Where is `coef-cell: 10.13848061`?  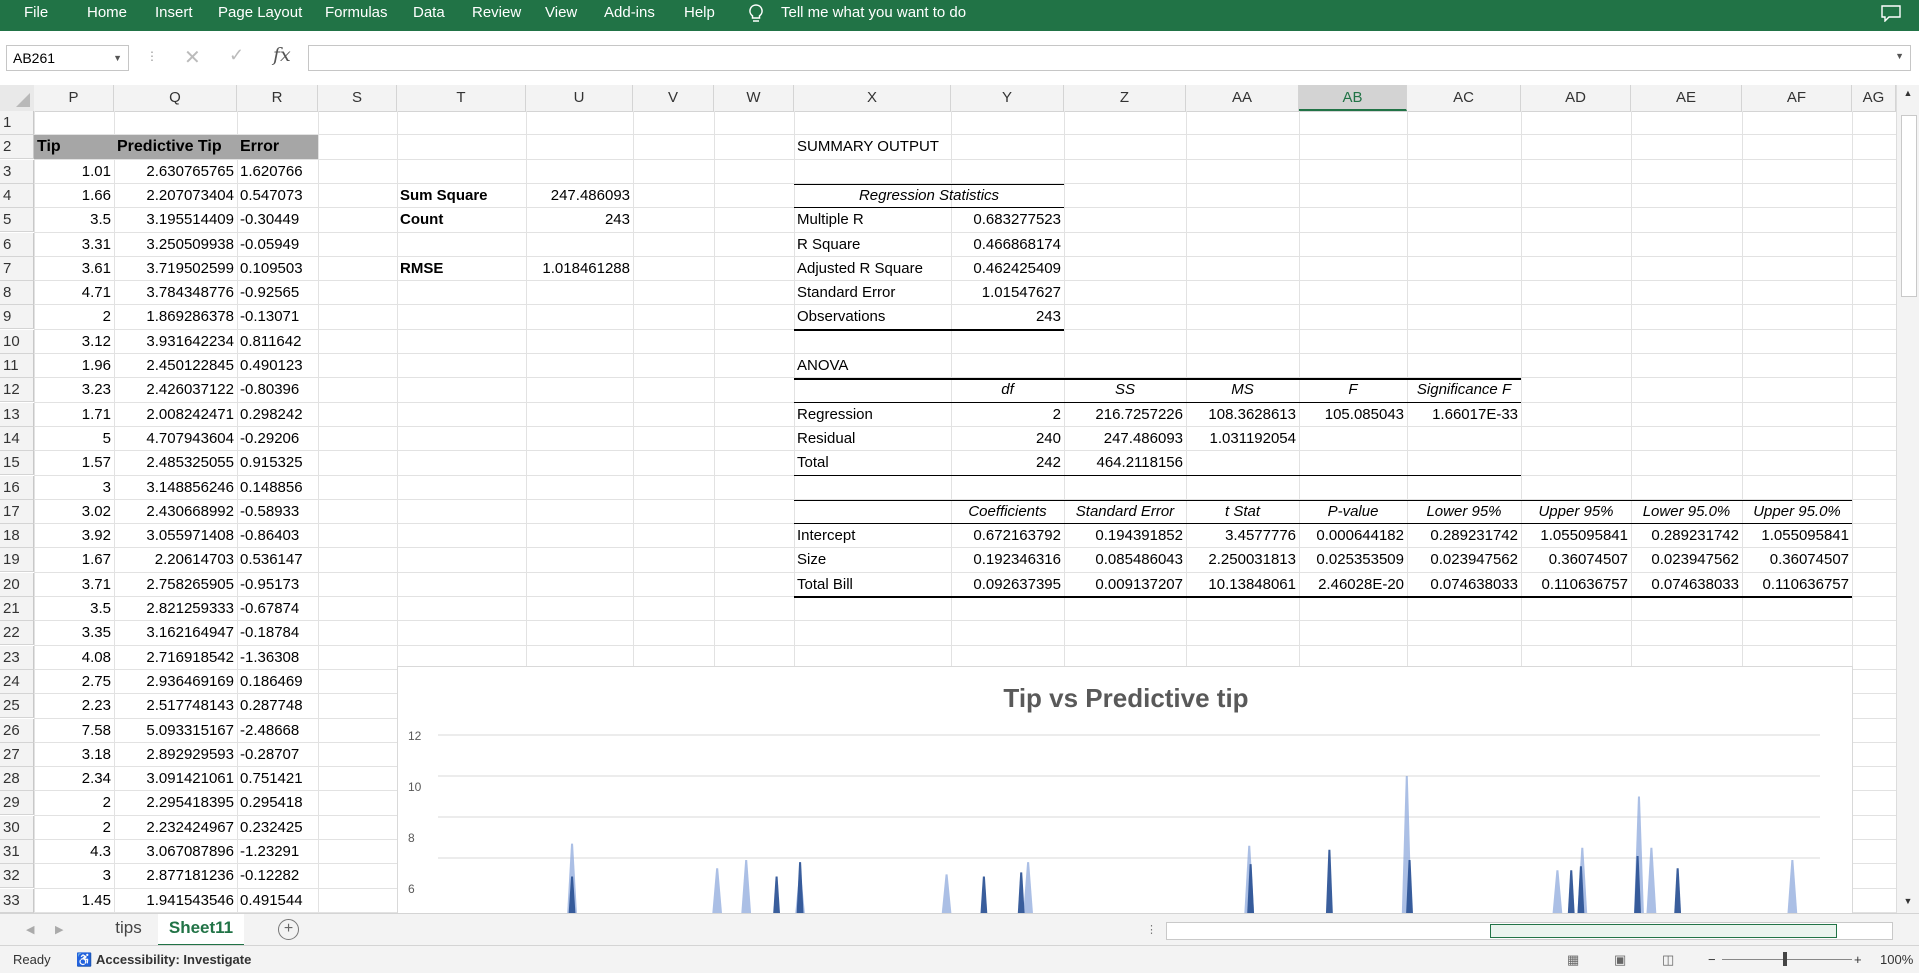 coef-cell: 10.13848061 is located at coordinates (1242, 585).